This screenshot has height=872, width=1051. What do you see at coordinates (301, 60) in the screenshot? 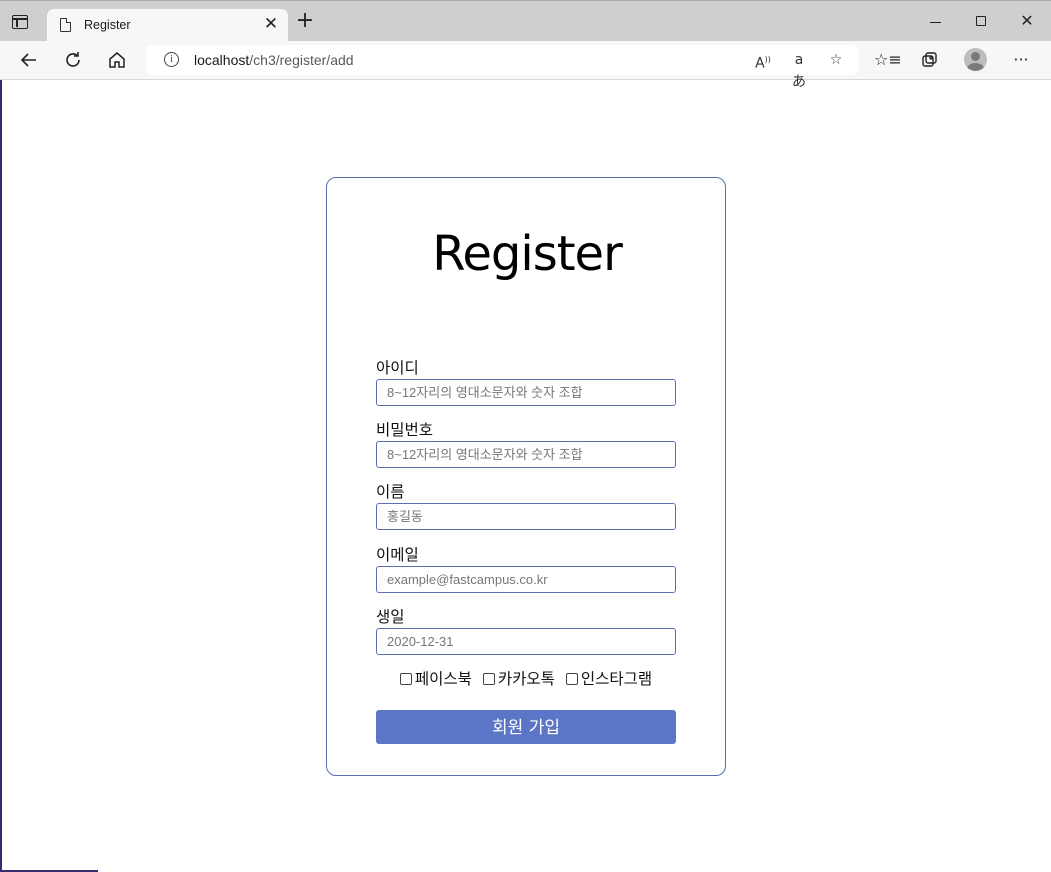
I see `url-path: /ch3/register/add` at bounding box center [301, 60].